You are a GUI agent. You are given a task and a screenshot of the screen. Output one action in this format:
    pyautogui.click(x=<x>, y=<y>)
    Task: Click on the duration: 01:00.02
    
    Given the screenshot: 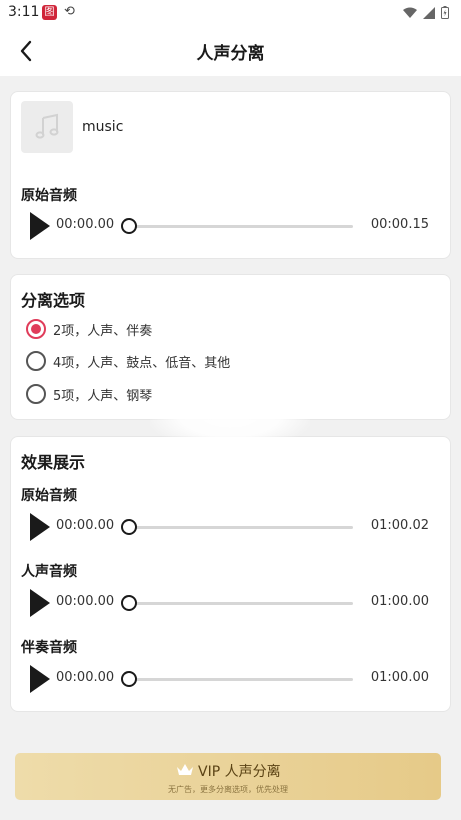 What is the action you would take?
    pyautogui.click(x=399, y=525)
    